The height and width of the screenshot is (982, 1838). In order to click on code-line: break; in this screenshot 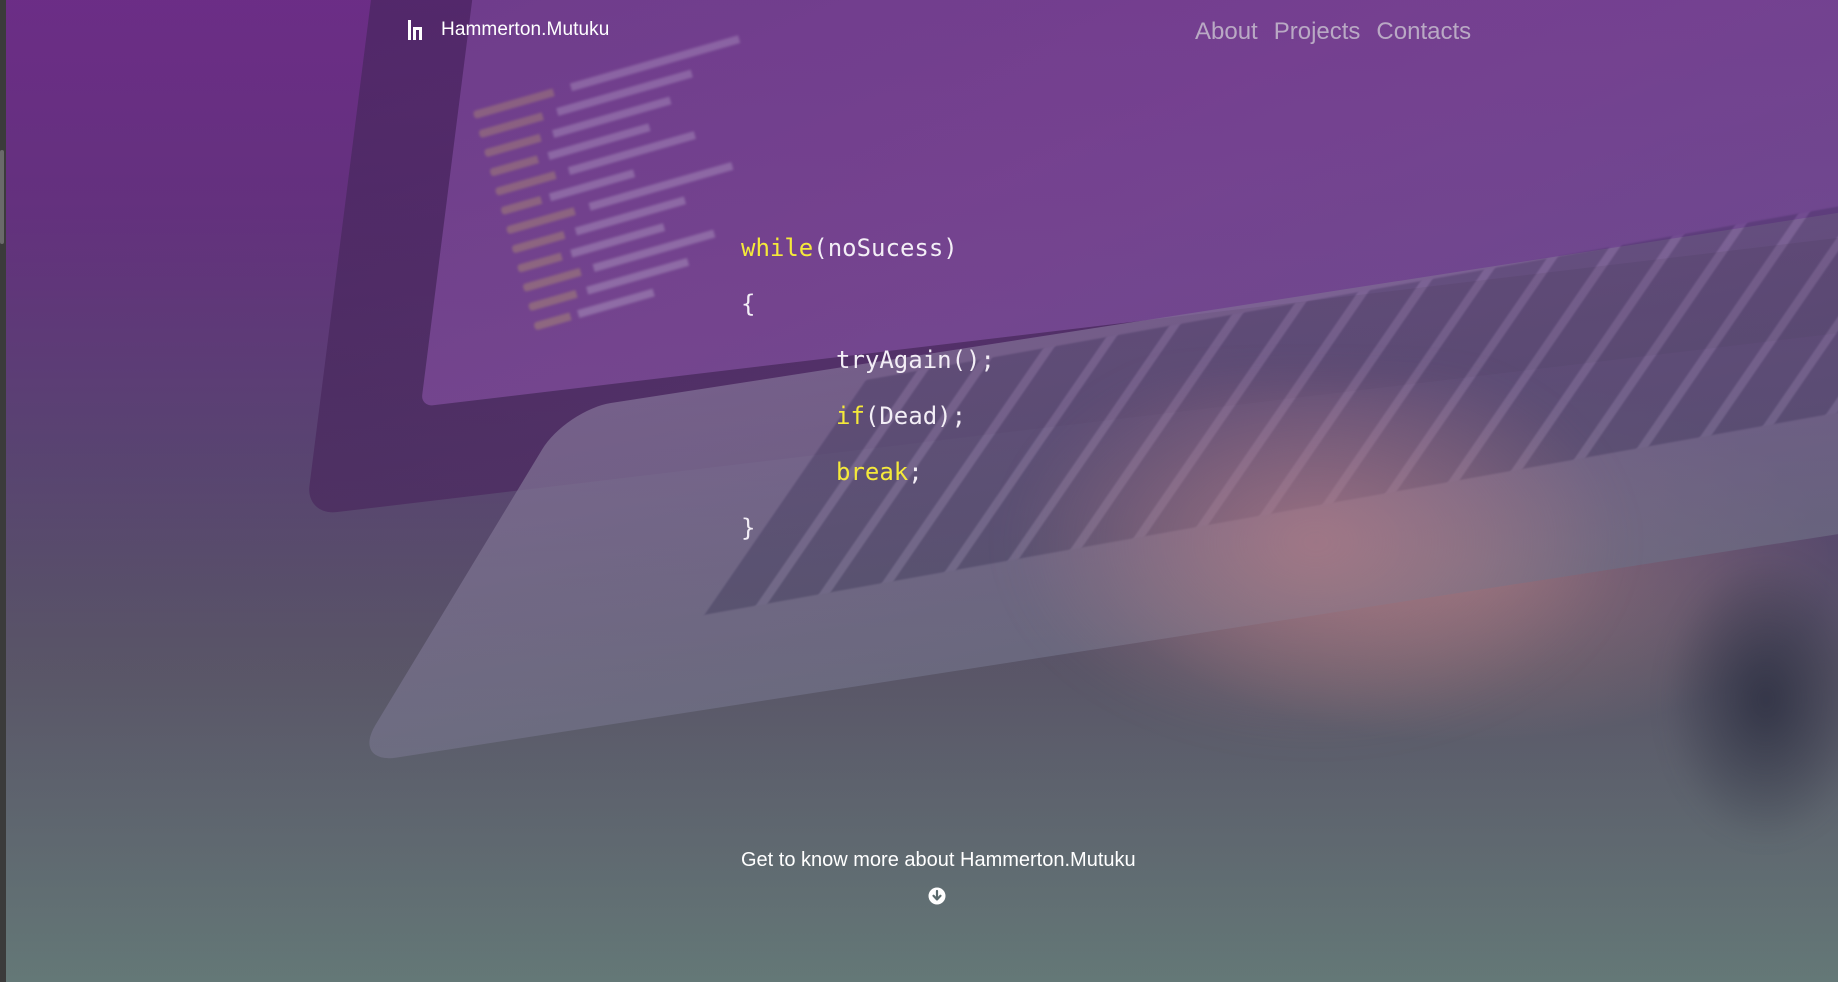, I will do `click(868, 484)`.